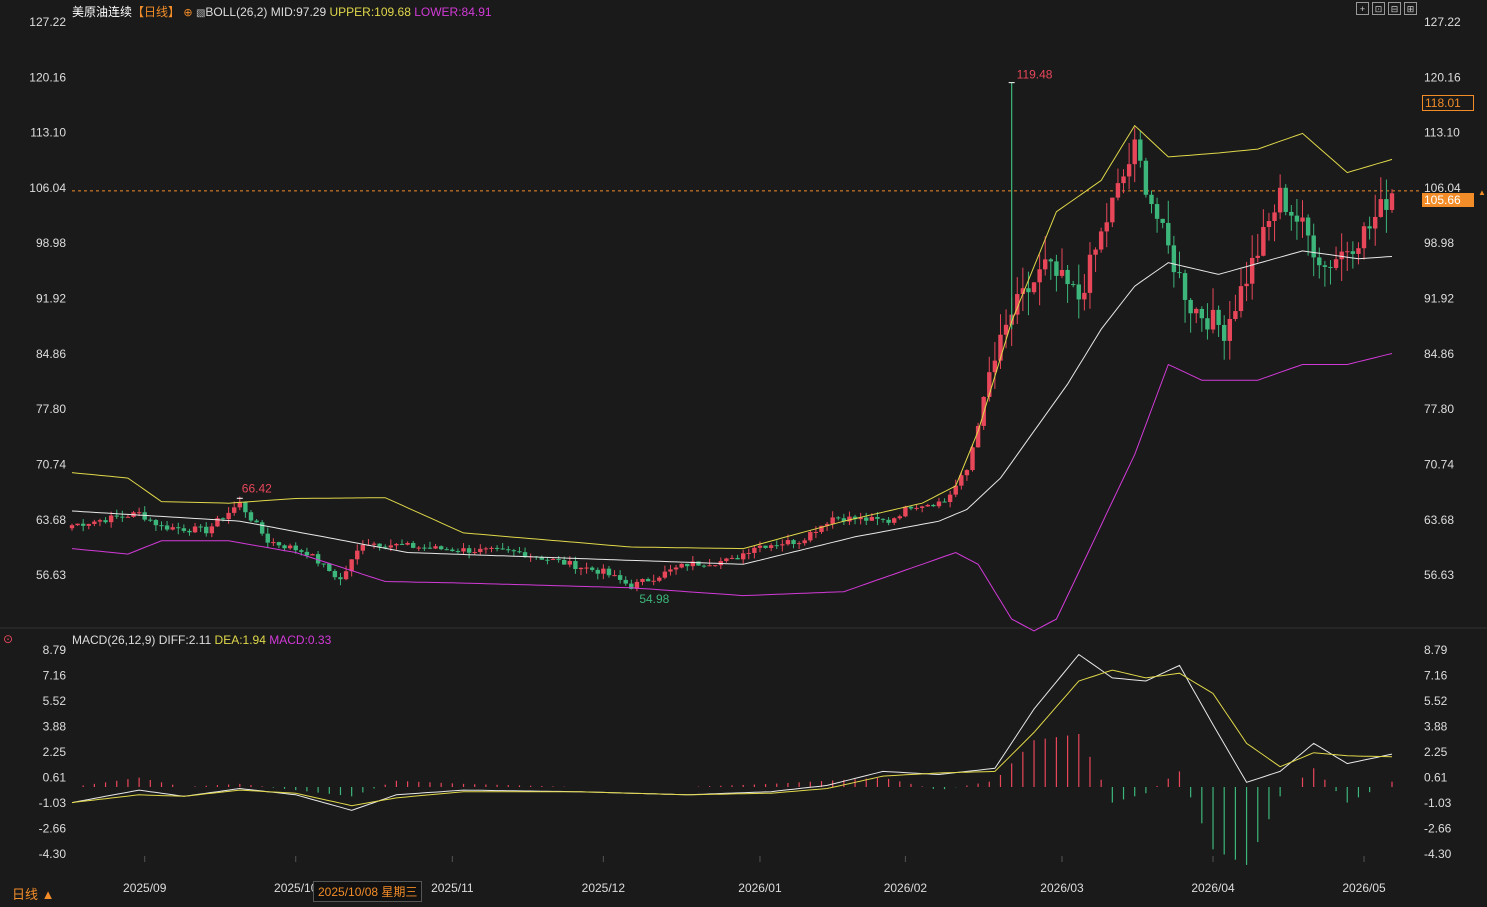 This screenshot has height=907, width=1487. What do you see at coordinates (187, 13) in the screenshot?
I see `settings-icon: ⊕` at bounding box center [187, 13].